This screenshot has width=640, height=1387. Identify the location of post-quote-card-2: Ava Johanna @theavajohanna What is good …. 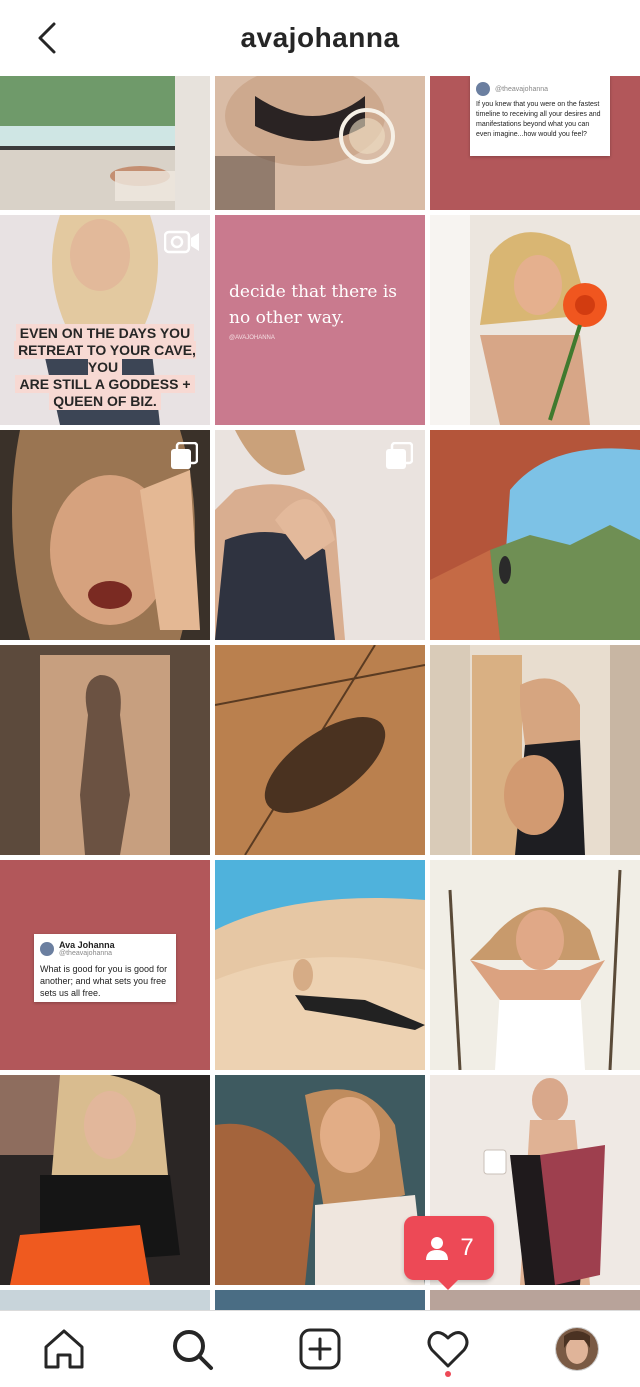
(105, 965).